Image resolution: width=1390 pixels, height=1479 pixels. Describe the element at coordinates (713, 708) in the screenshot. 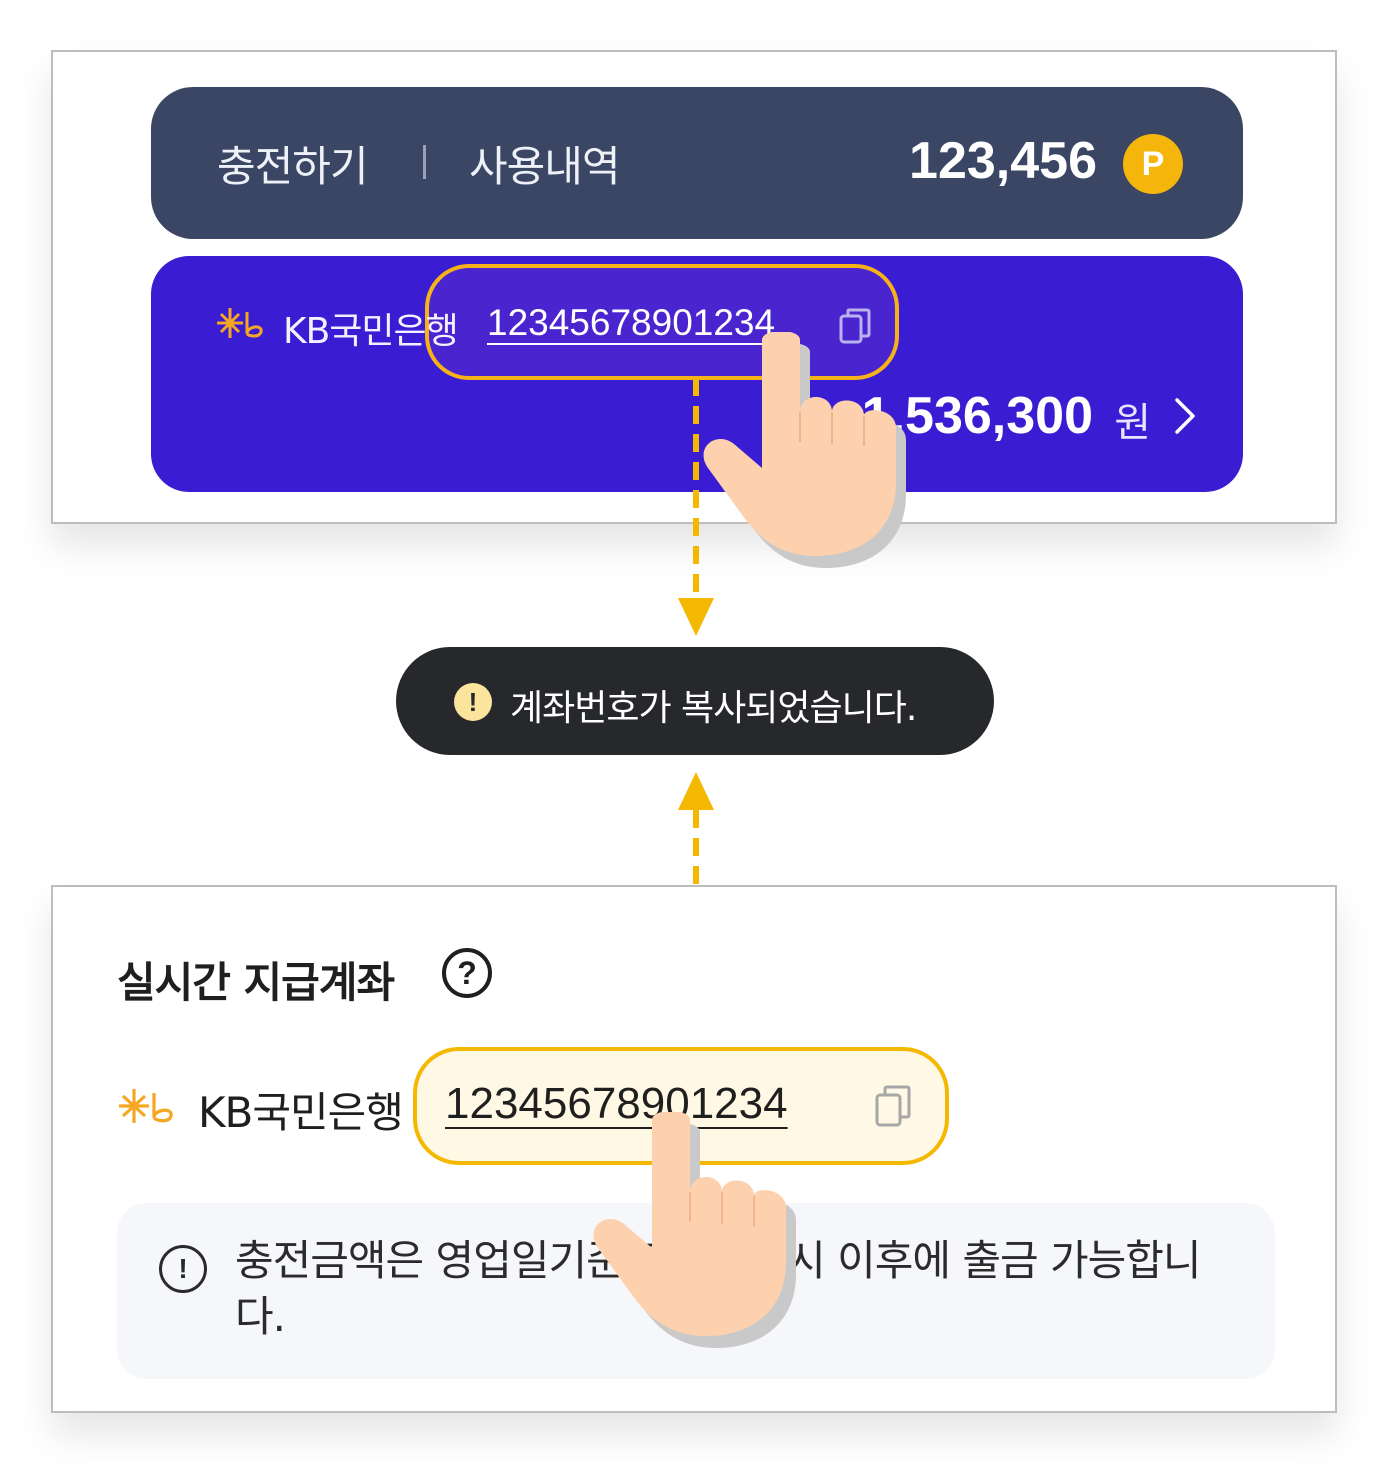

I see `toast-message: 계좌번호가 복사되었습니다.` at that location.